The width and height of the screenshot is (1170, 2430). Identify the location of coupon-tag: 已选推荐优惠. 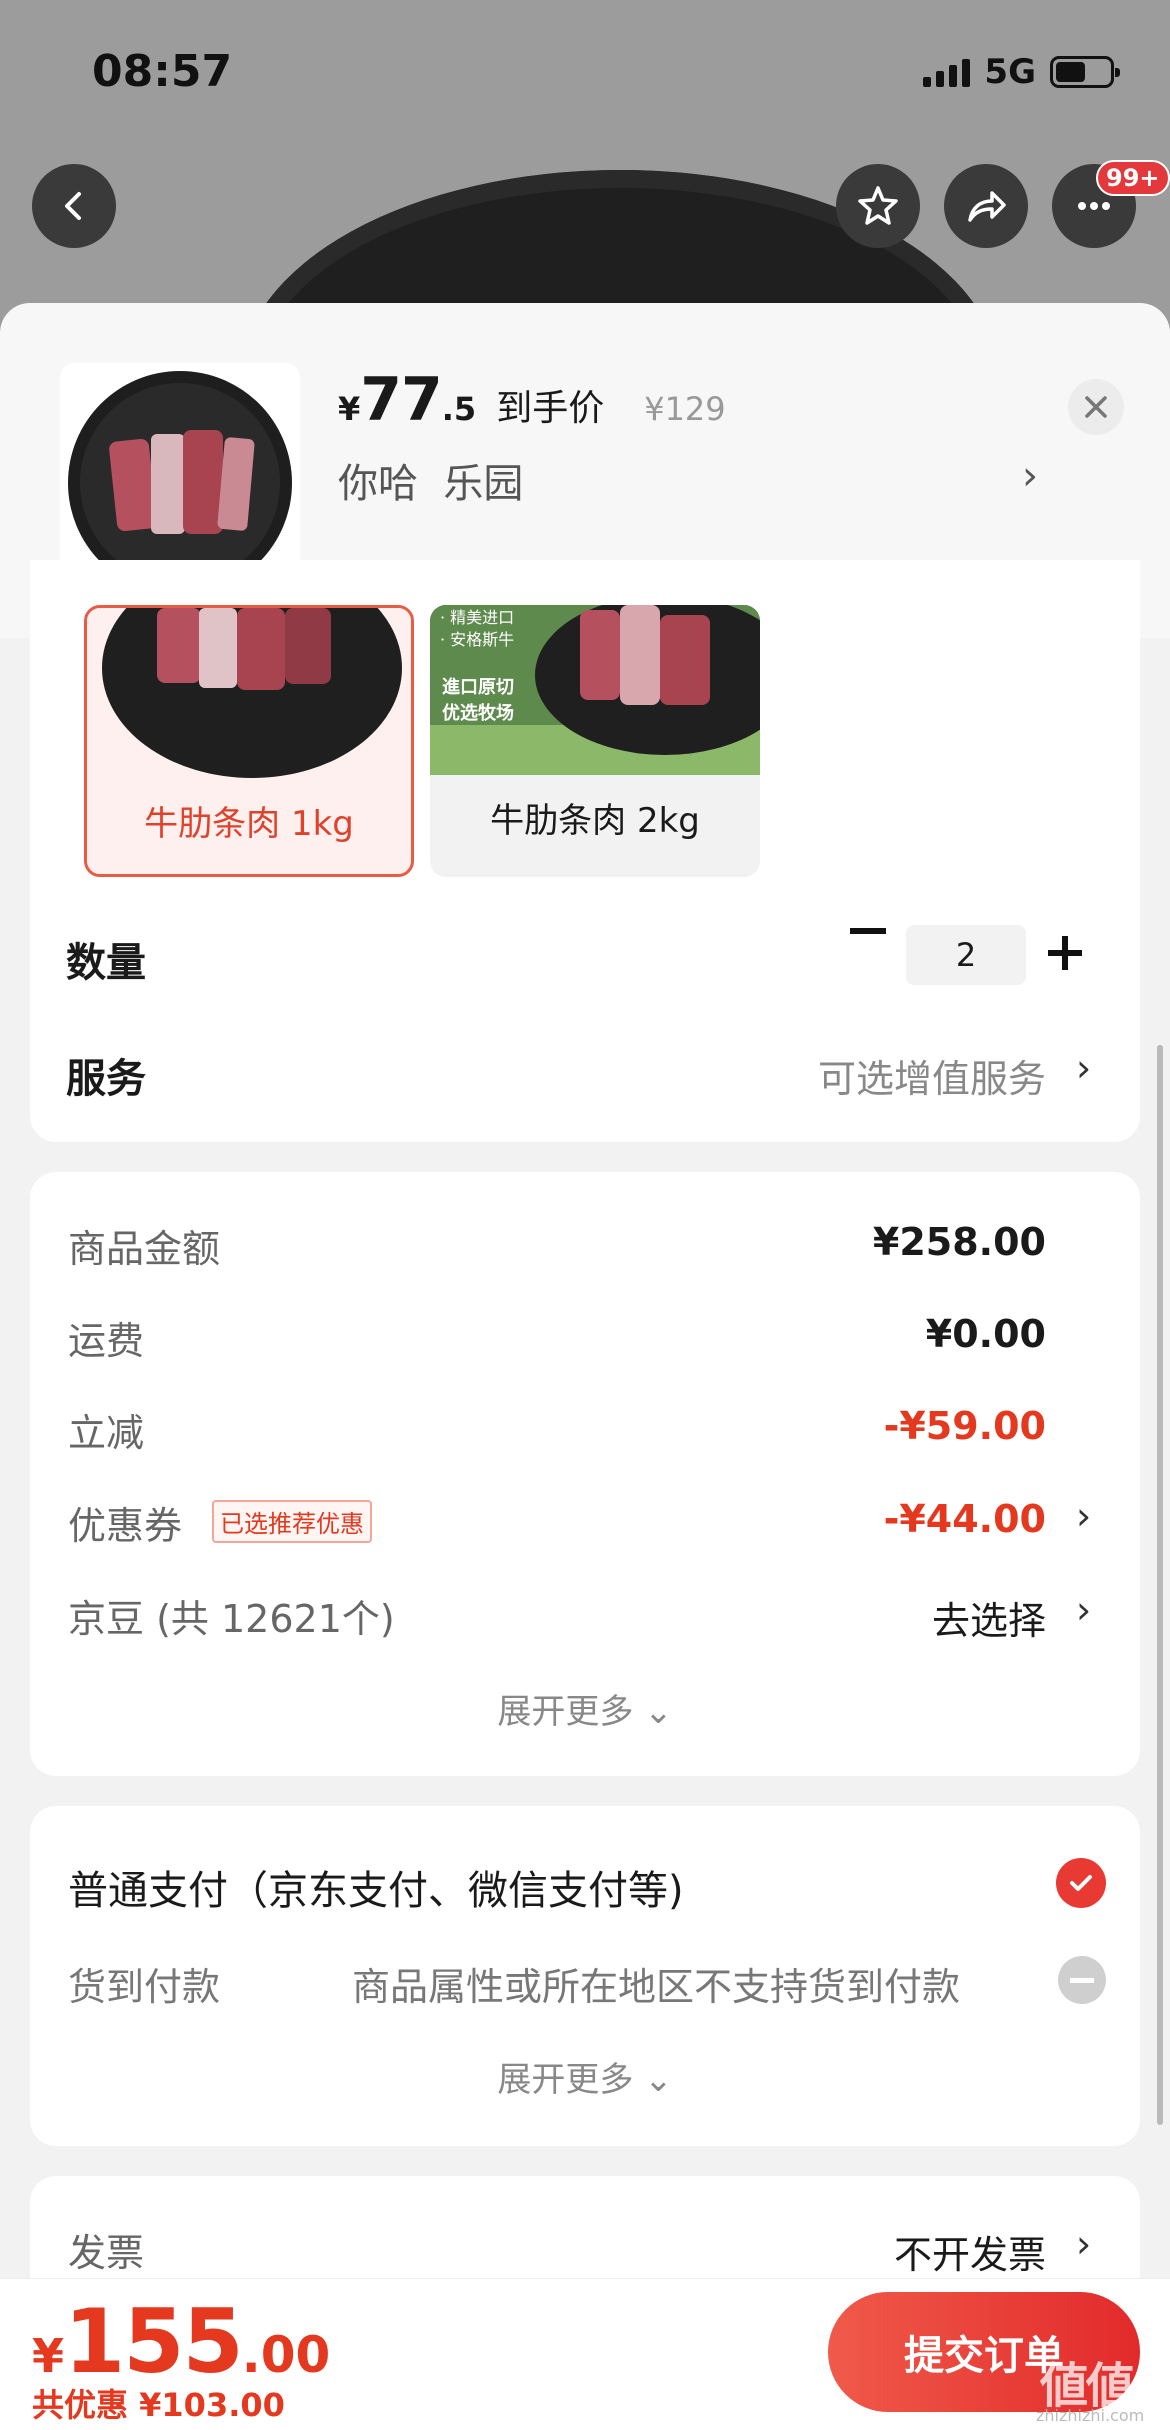
(292, 1521).